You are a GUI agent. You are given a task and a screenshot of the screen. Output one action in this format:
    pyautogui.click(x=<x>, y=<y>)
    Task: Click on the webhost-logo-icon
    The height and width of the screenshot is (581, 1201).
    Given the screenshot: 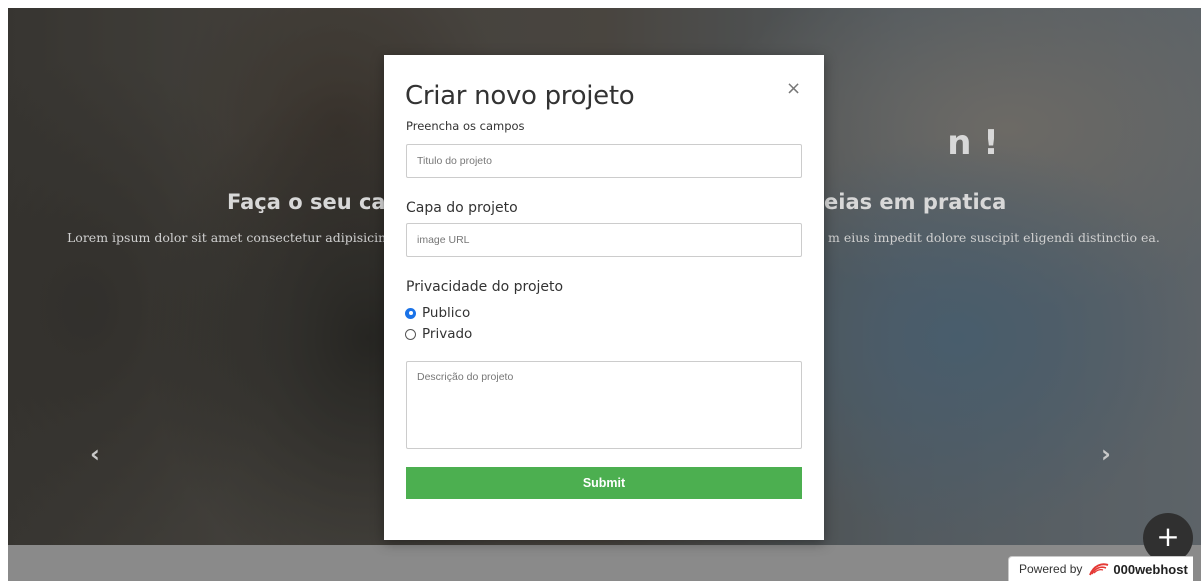 What is the action you would take?
    pyautogui.click(x=1099, y=569)
    